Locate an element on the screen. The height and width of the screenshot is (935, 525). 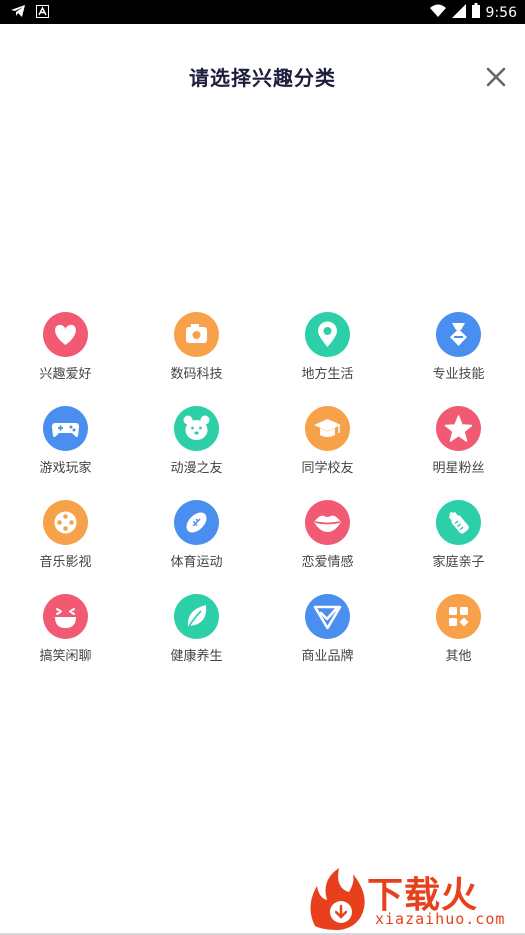
flame-download-icon is located at coordinates (337, 899).